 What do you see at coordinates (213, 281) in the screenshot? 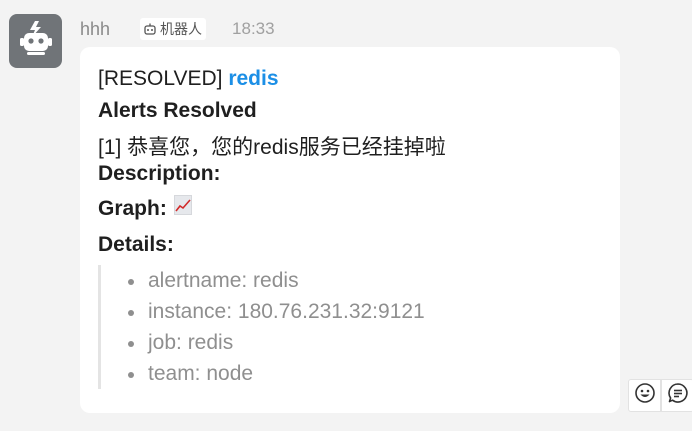
I see `list-item: alertname: redis` at bounding box center [213, 281].